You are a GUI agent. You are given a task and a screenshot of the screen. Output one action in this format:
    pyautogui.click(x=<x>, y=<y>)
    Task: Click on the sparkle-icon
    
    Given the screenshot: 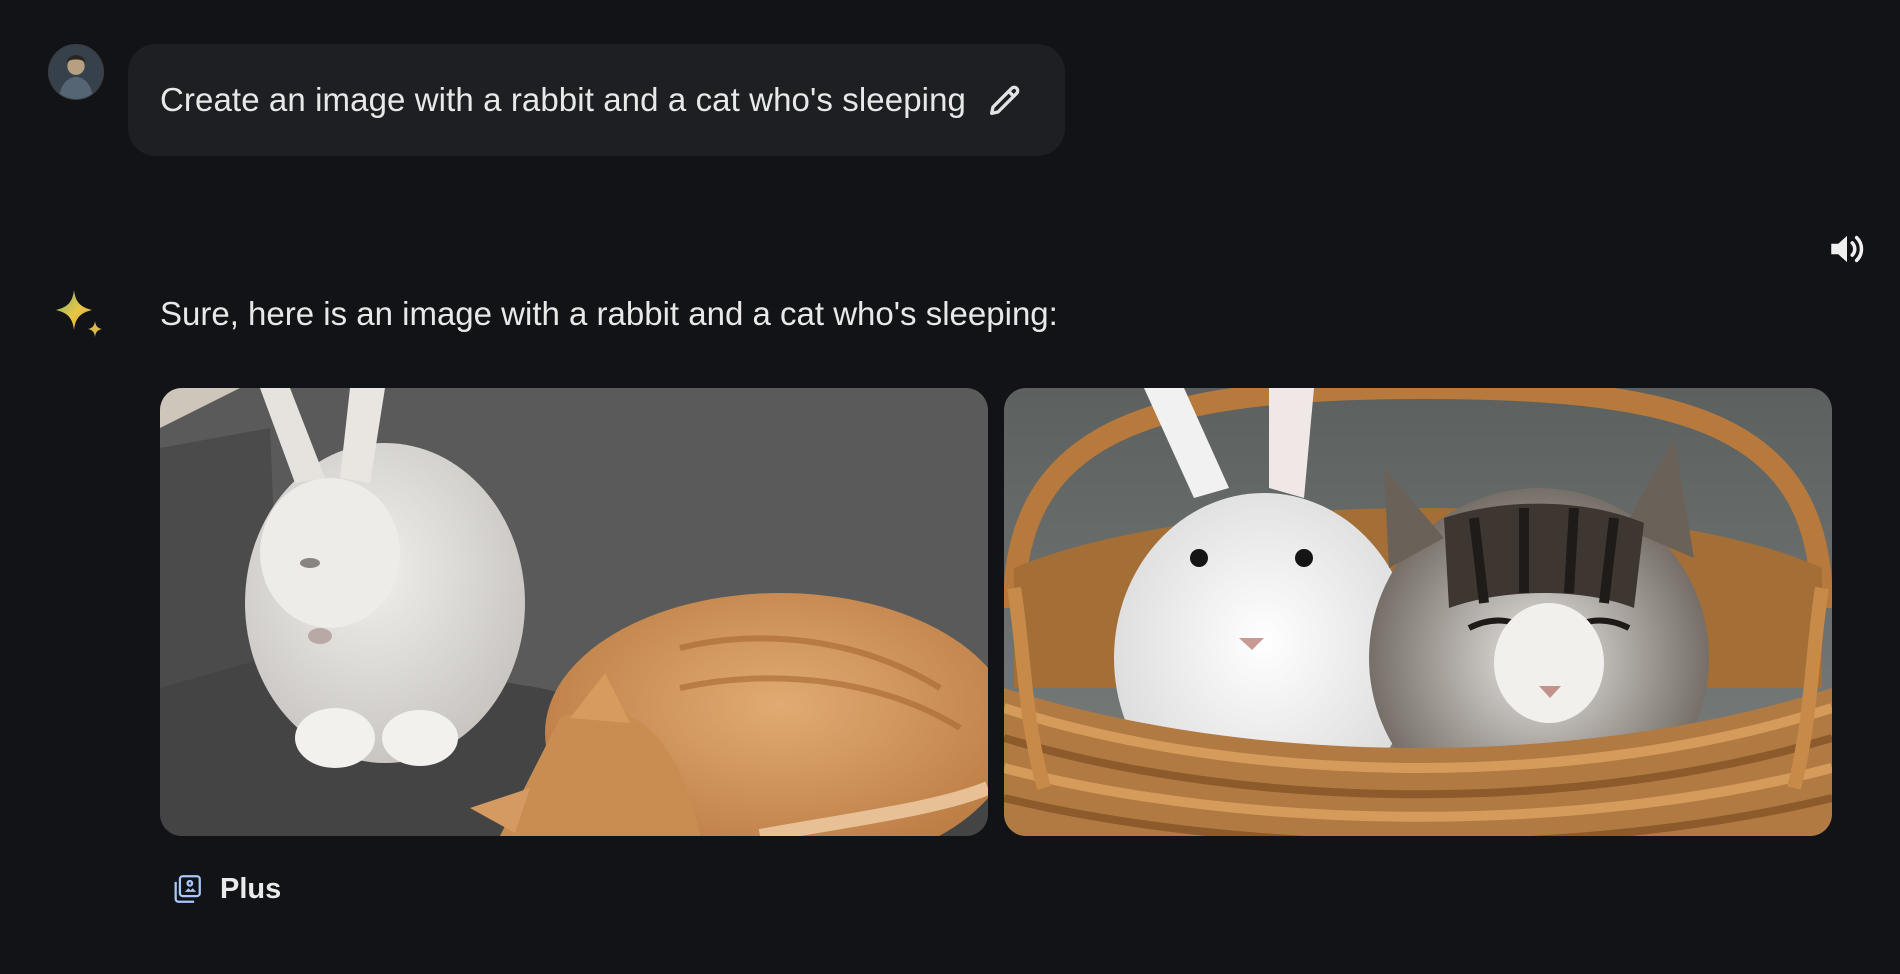 What is the action you would take?
    pyautogui.click(x=80, y=316)
    